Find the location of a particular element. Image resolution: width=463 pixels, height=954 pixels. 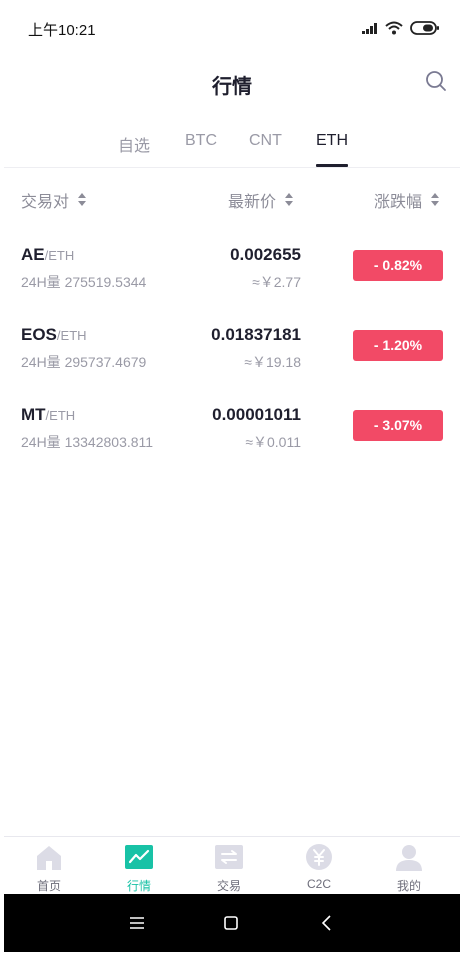

nav-c2c: C2C is located at coordinates (319, 866).